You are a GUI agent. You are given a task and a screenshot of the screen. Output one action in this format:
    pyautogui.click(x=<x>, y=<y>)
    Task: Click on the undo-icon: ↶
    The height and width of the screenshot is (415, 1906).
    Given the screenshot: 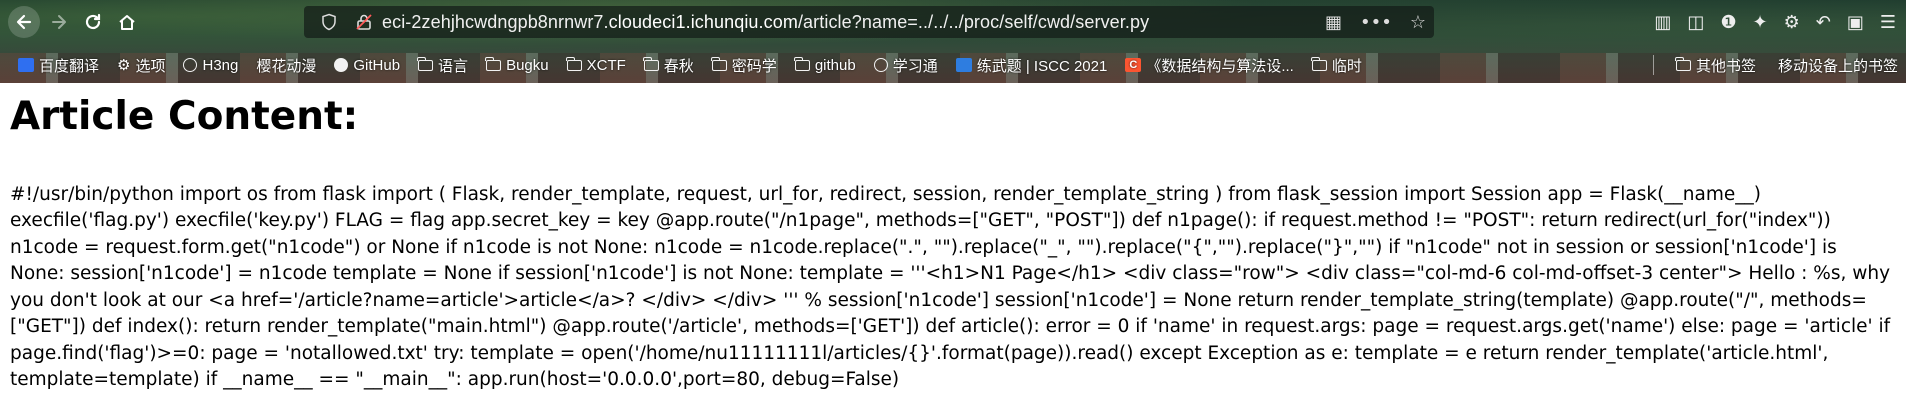 What is the action you would take?
    pyautogui.click(x=1823, y=22)
    